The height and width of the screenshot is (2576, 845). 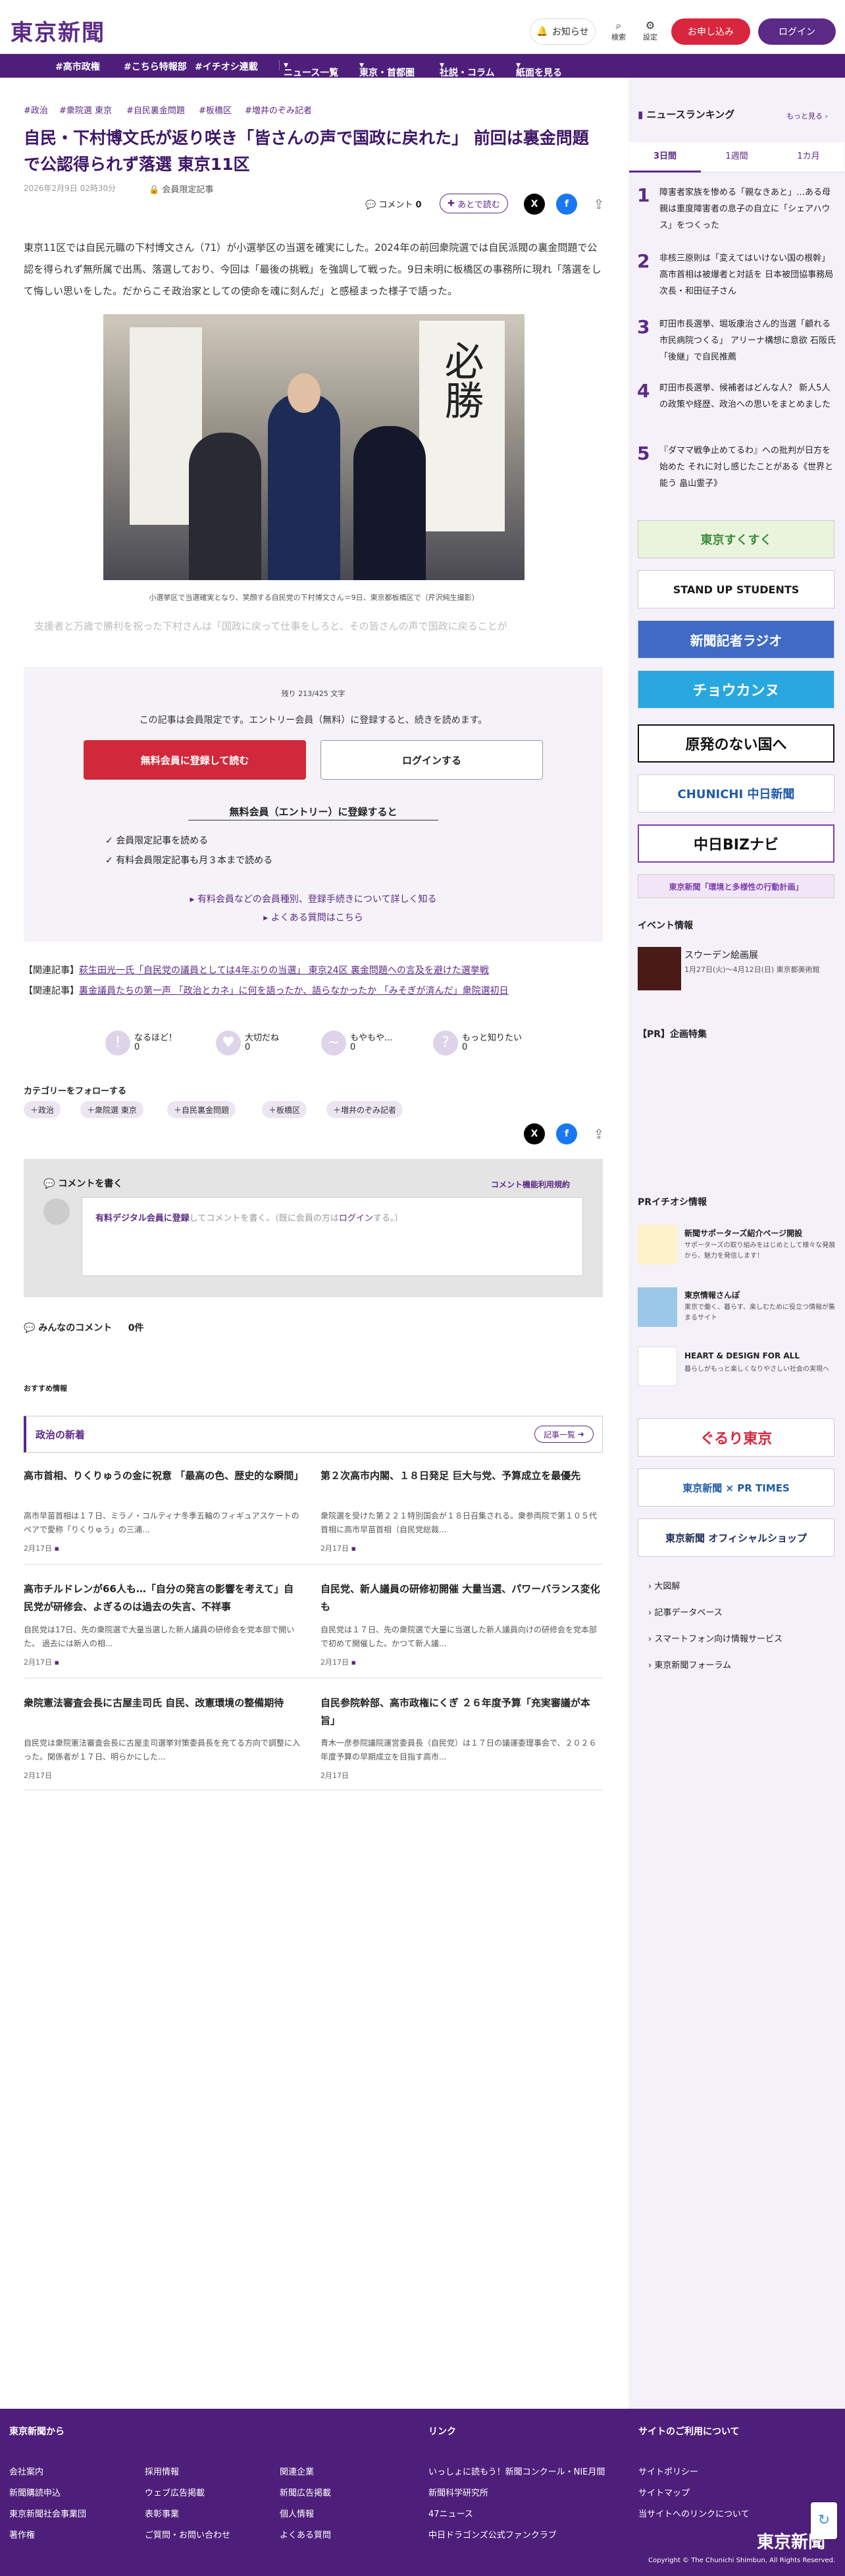 What do you see at coordinates (42, 1109) in the screenshot?
I see `follow-tag: ＋ 政治` at bounding box center [42, 1109].